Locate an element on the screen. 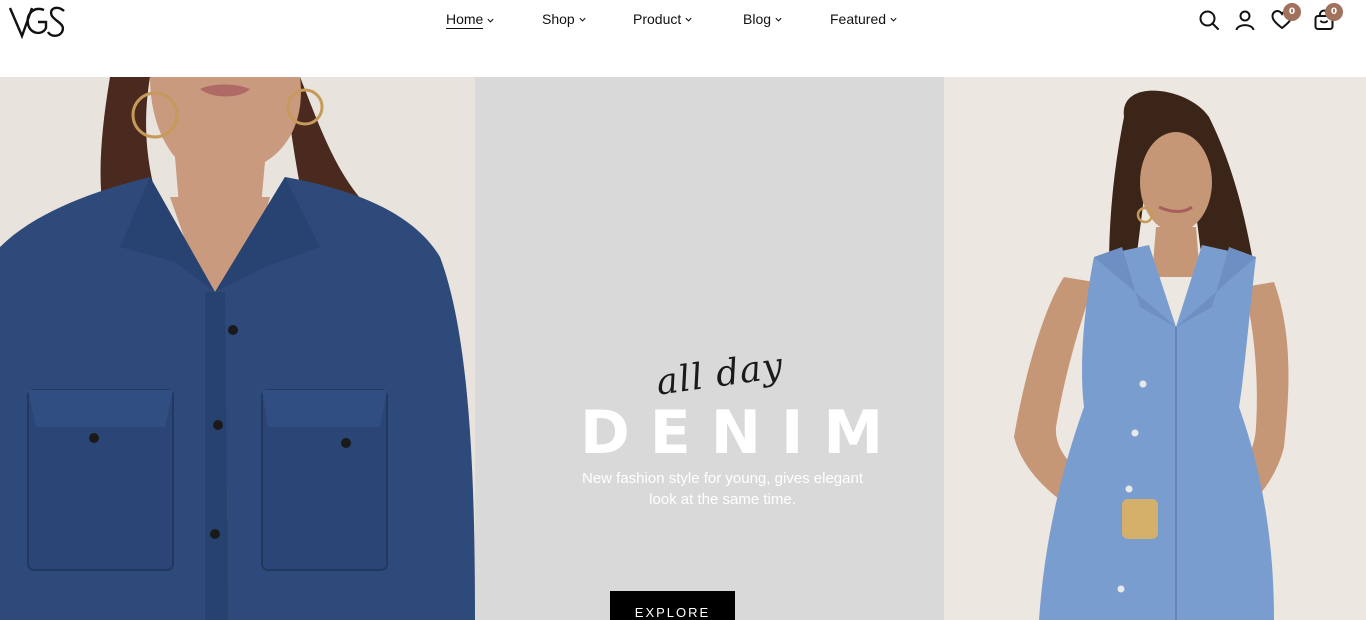 The height and width of the screenshot is (620, 1366). nav-item-label: Product is located at coordinates (657, 19).